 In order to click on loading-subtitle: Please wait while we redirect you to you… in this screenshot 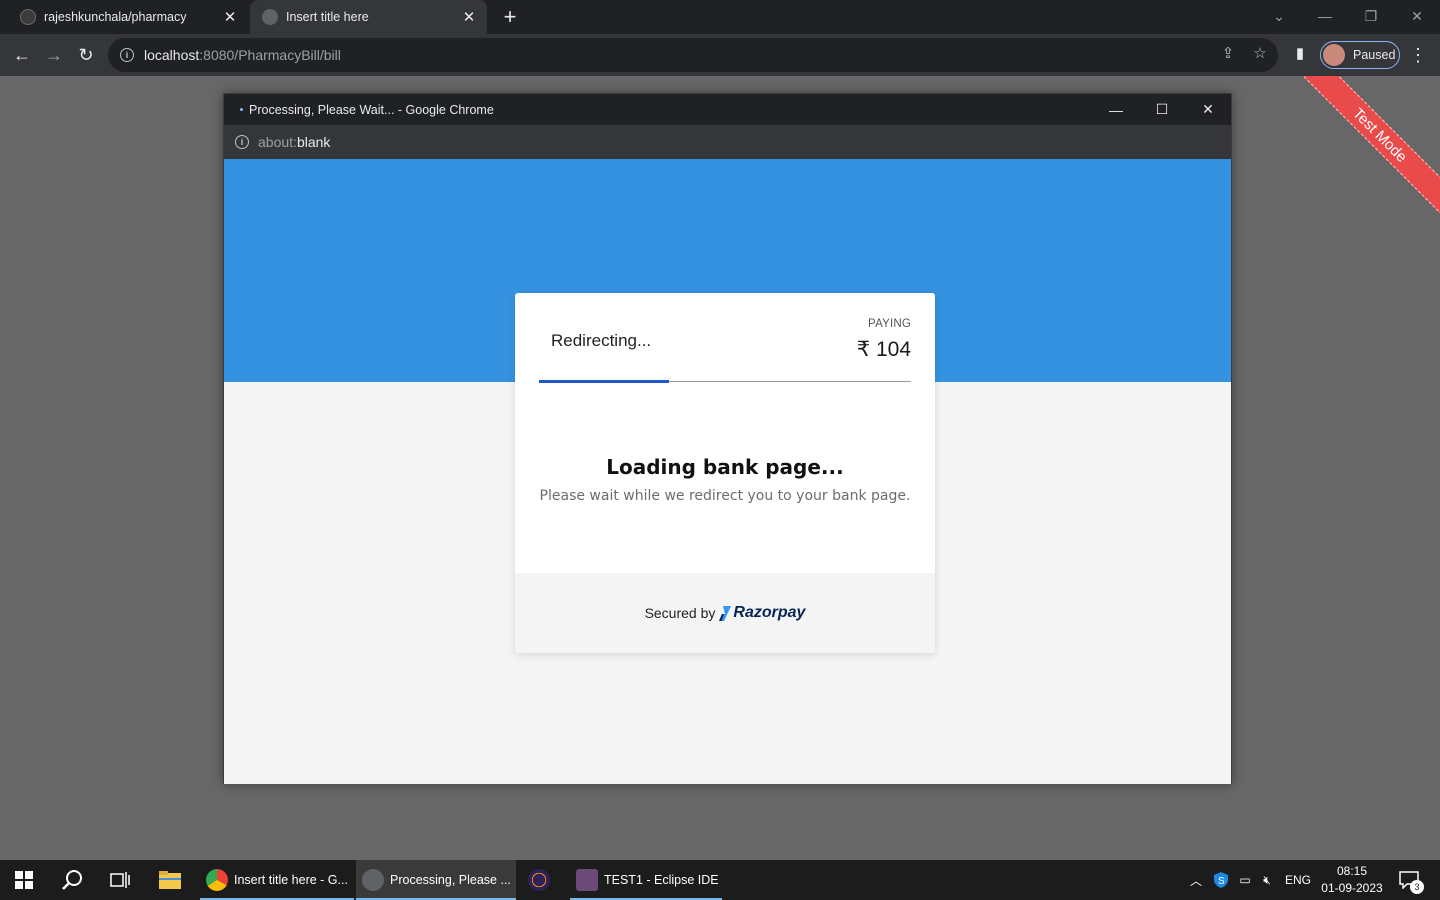, I will do `click(725, 496)`.